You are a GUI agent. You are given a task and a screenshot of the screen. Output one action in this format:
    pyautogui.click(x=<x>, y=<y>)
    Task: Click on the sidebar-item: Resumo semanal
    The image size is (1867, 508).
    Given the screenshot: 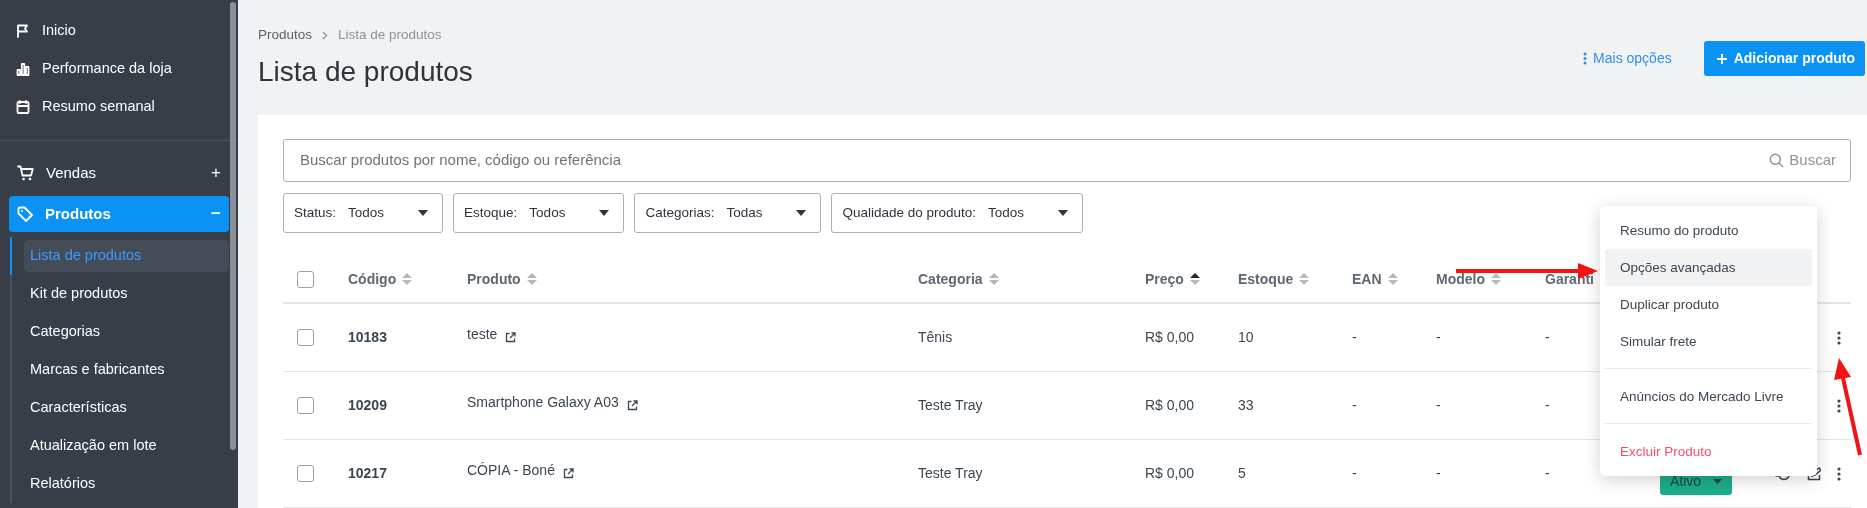 What is the action you would take?
    pyautogui.click(x=119, y=107)
    